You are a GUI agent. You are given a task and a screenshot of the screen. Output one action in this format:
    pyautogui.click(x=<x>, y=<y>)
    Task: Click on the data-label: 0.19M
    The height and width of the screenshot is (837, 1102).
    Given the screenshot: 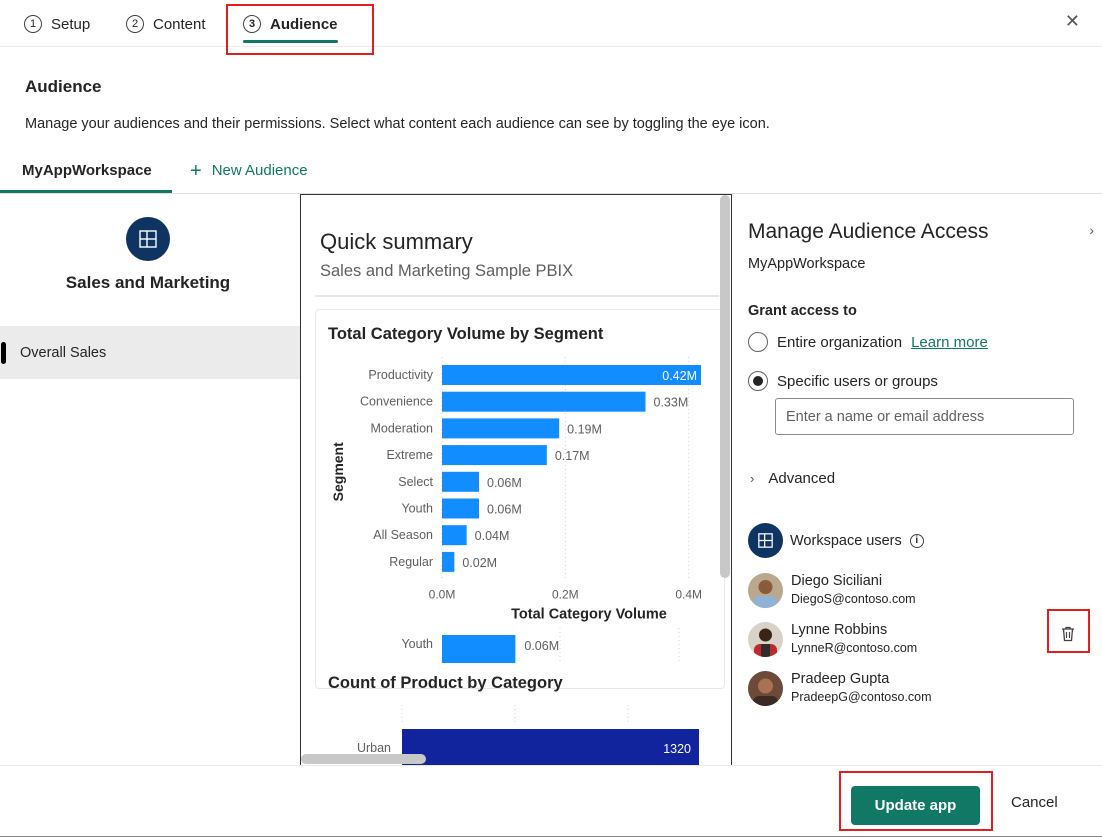 What is the action you would take?
    pyautogui.click(x=584, y=429)
    